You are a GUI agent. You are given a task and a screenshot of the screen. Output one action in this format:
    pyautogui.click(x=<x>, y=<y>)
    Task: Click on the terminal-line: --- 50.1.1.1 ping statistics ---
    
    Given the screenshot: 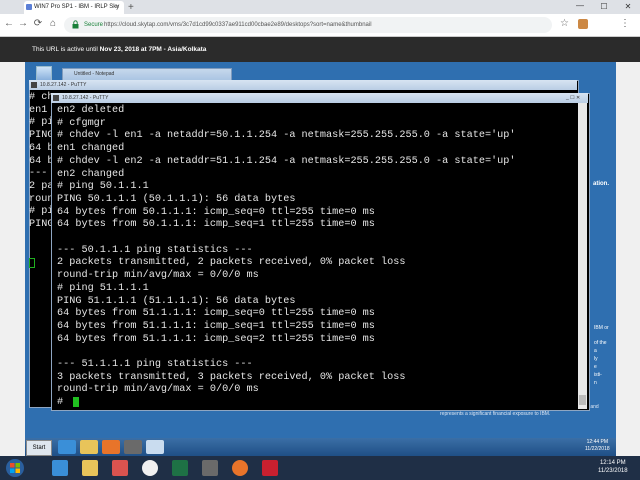 What is the action you would take?
    pyautogui.click(x=155, y=250)
    